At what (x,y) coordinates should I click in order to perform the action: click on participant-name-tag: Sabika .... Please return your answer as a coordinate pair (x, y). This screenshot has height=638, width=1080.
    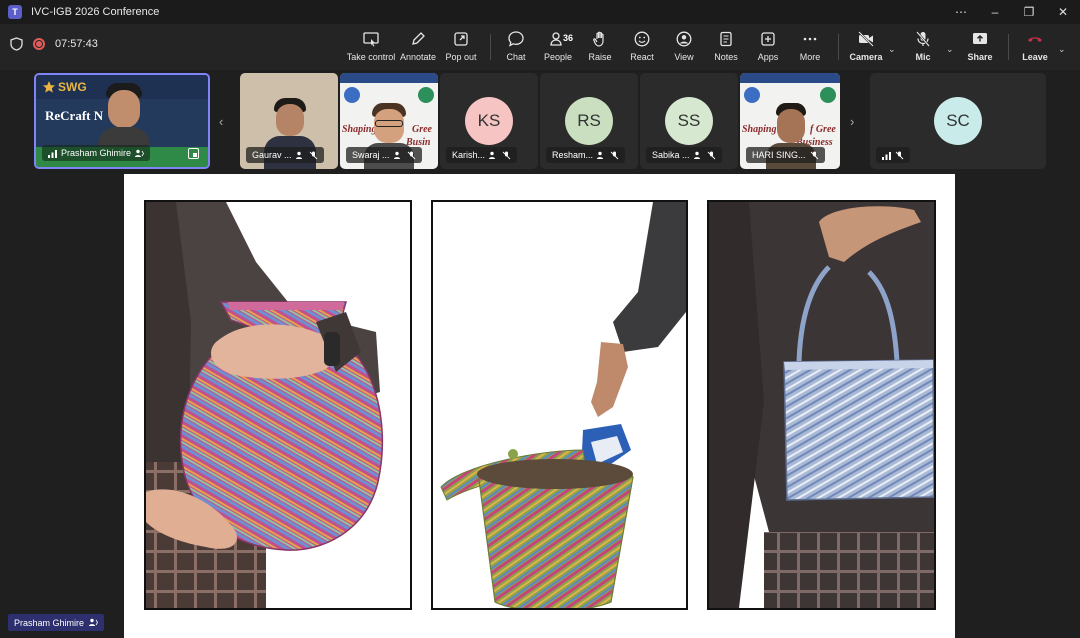
    Looking at the image, I should click on (684, 155).